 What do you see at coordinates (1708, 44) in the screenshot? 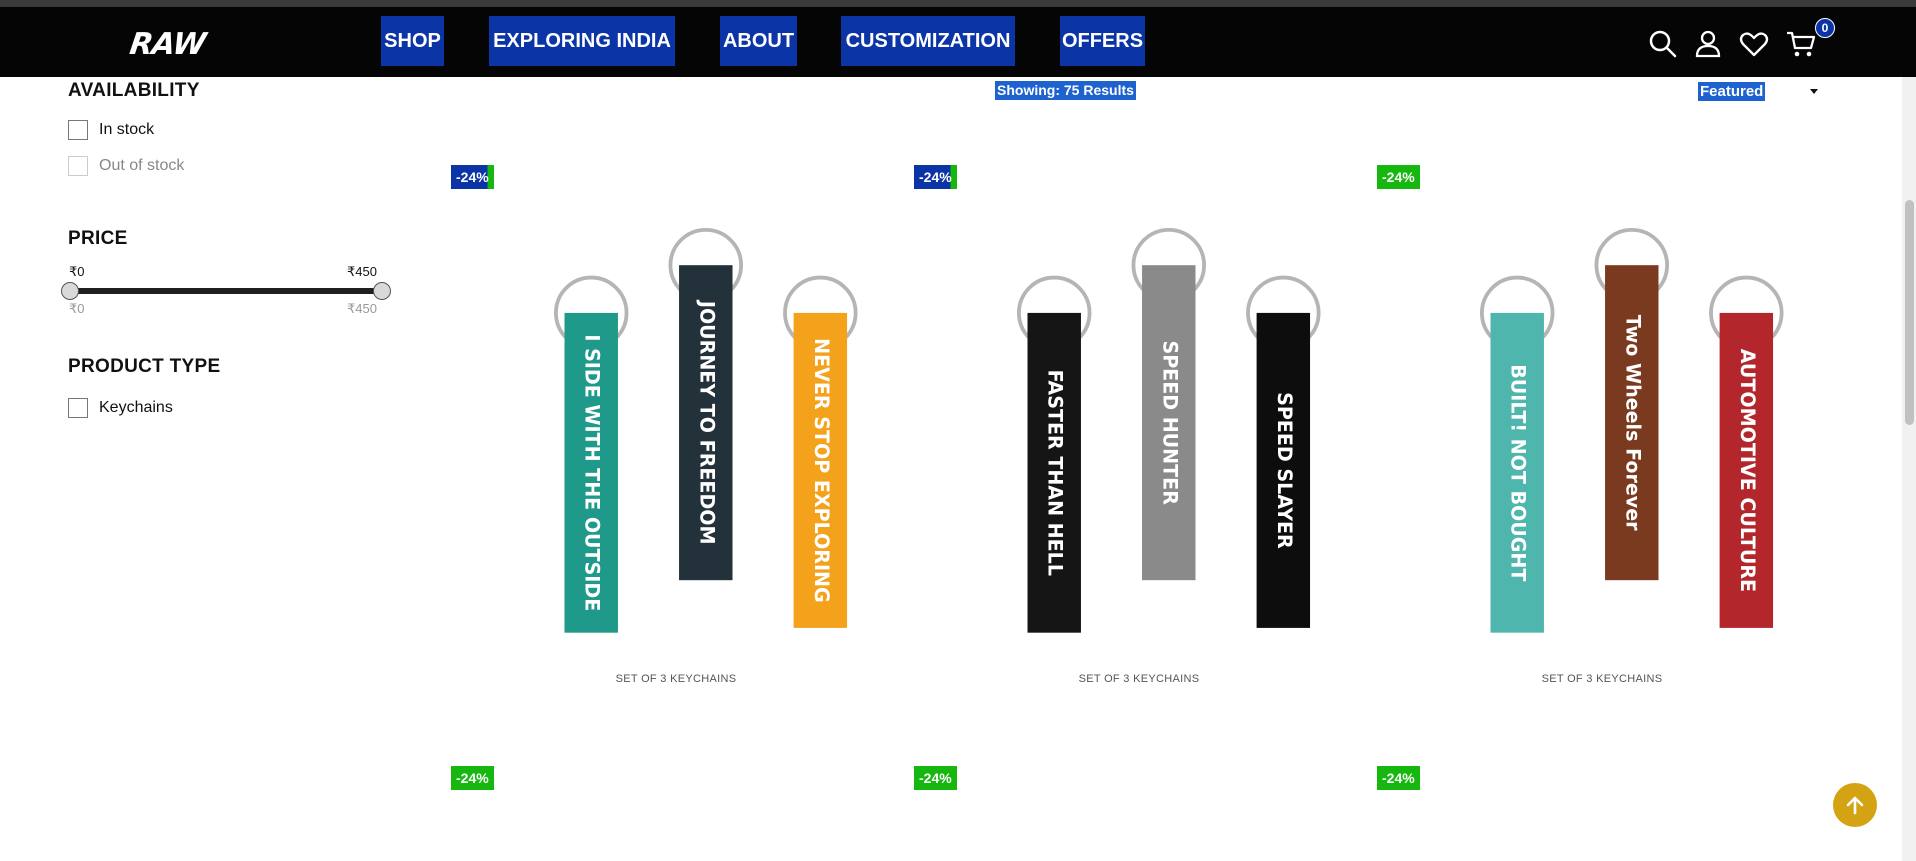
I see `user-icon` at bounding box center [1708, 44].